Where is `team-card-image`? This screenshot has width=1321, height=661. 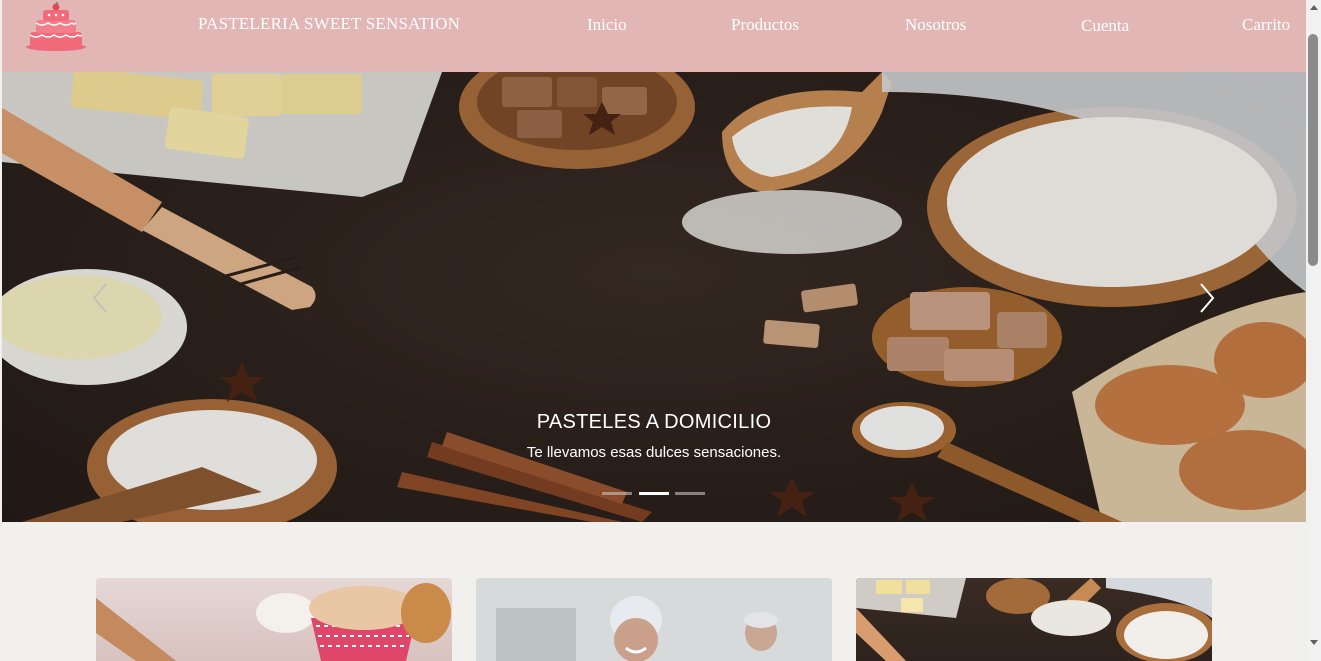 team-card-image is located at coordinates (654, 619).